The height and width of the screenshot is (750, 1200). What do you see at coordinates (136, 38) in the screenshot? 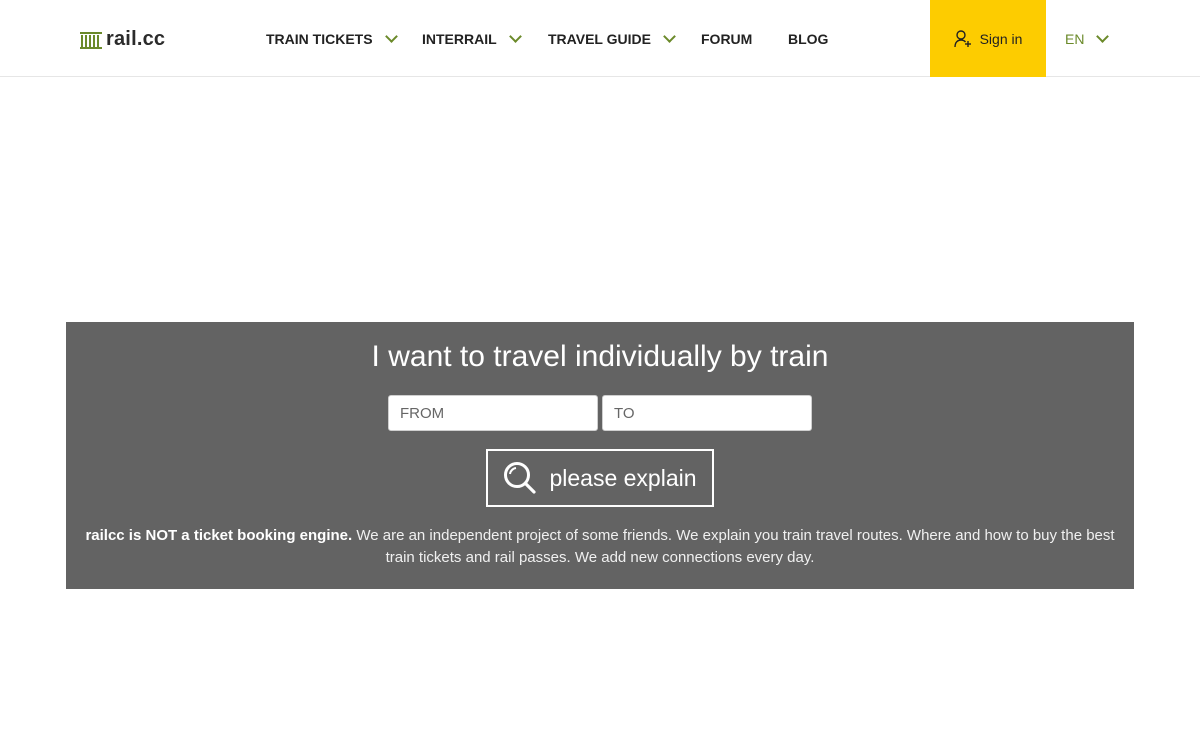
I see `logo-text: rail.cc` at bounding box center [136, 38].